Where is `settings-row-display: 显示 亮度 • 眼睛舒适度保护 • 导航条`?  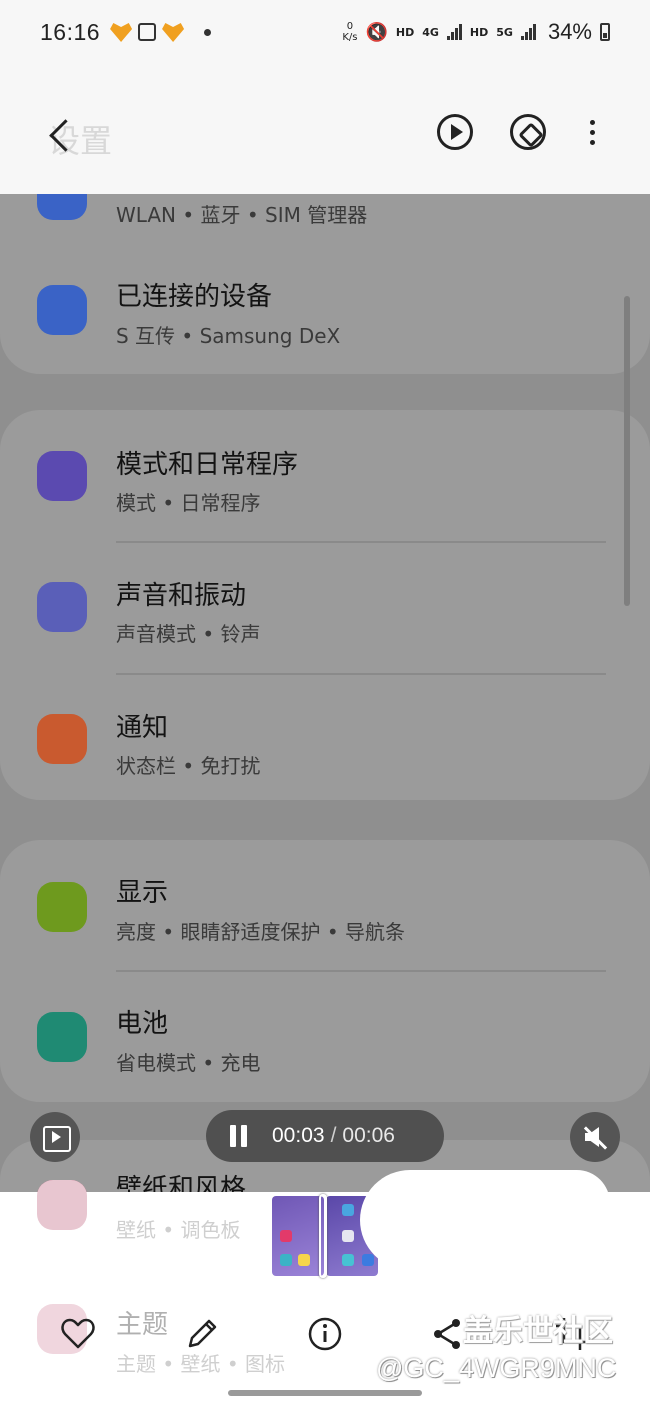
settings-row-display: 显示 亮度 • 眼睛舒适度保护 • 导航条 is located at coordinates (325, 905).